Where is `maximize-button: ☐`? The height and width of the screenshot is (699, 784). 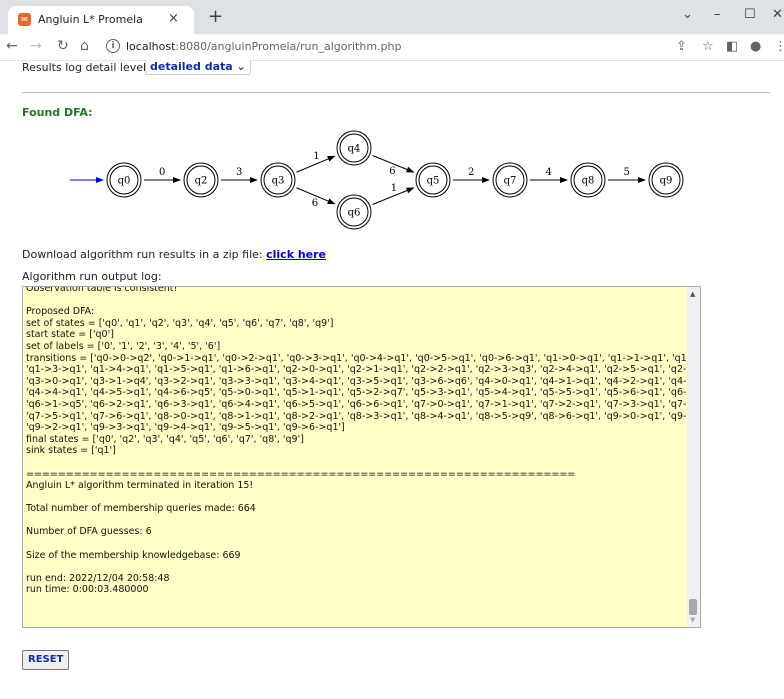
maximize-button: ☐ is located at coordinates (750, 14).